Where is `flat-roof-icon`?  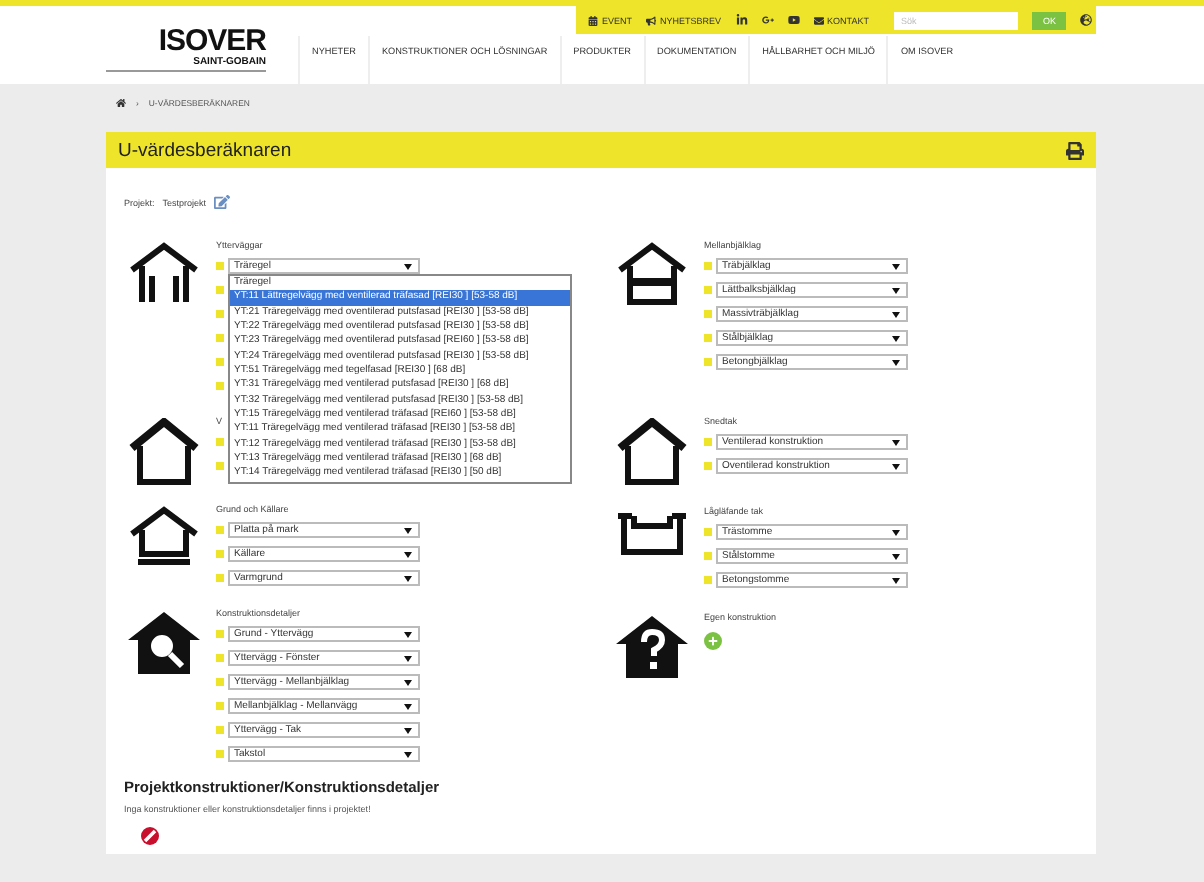
flat-roof-icon is located at coordinates (652, 532).